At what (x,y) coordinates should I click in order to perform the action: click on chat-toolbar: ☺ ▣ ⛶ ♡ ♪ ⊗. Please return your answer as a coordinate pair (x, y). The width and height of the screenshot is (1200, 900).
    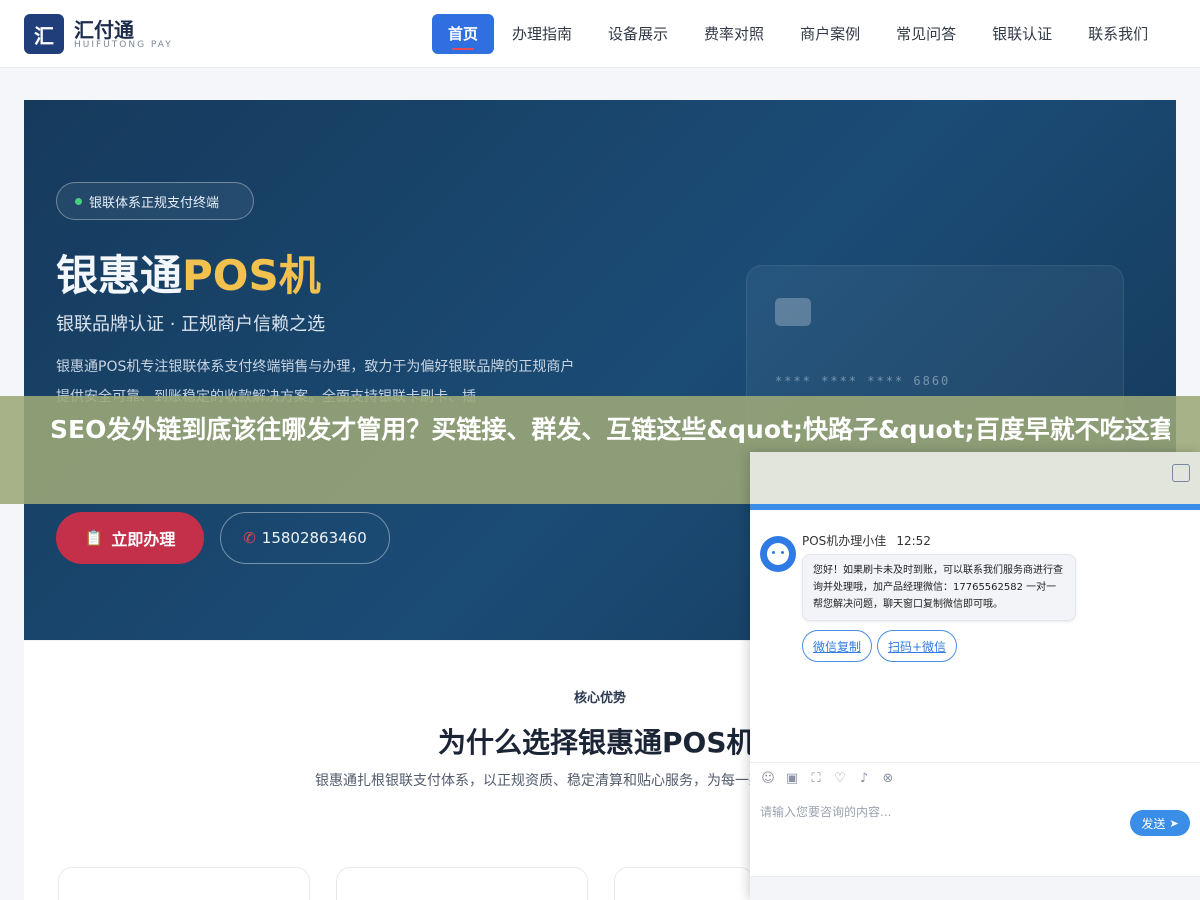
    Looking at the image, I should click on (975, 778).